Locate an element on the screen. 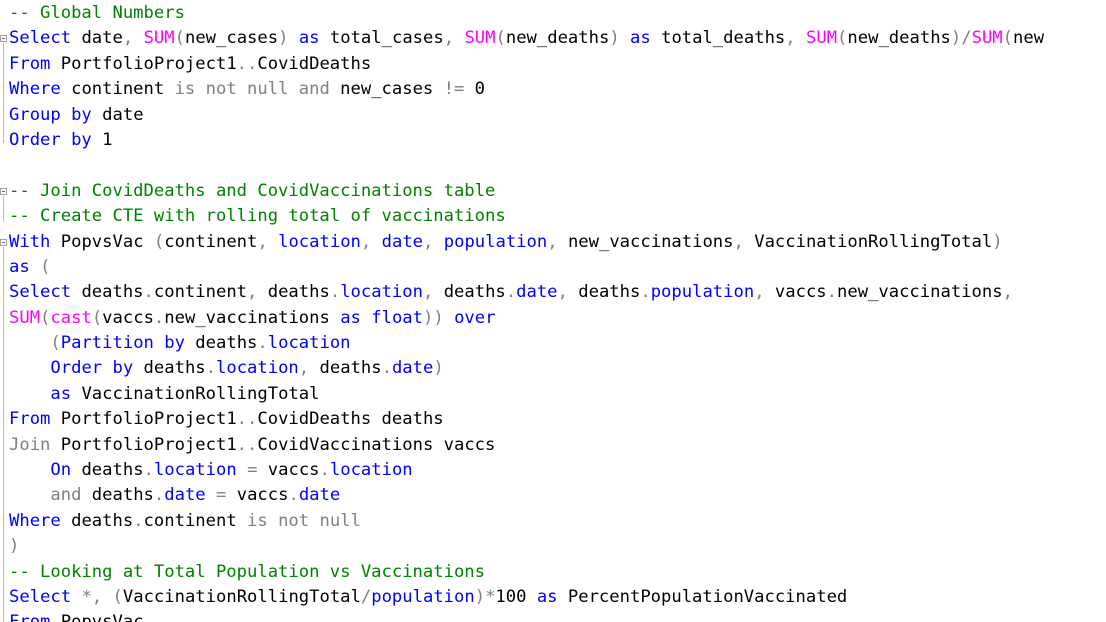 The height and width of the screenshot is (622, 1106). code-line is located at coordinates (557, 165).